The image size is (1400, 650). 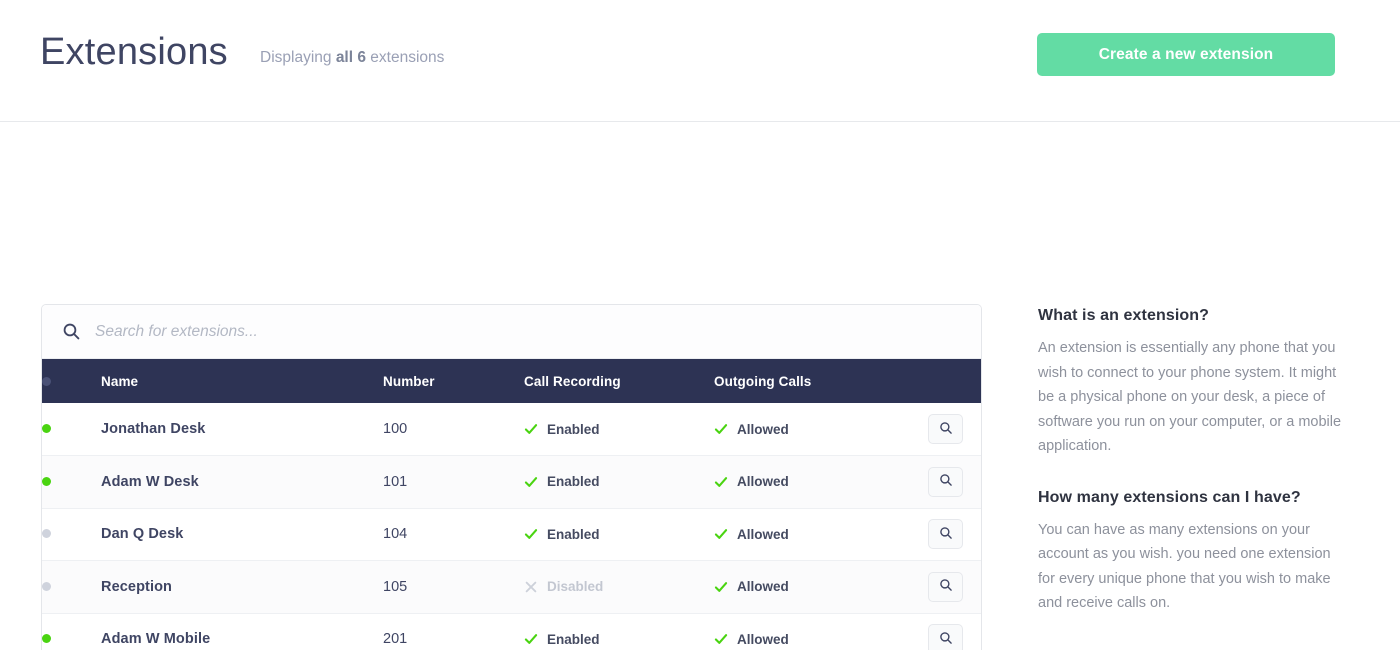 I want to click on table-row: Jonathan Desk 100 Enabled Allowed, so click(x=511, y=429).